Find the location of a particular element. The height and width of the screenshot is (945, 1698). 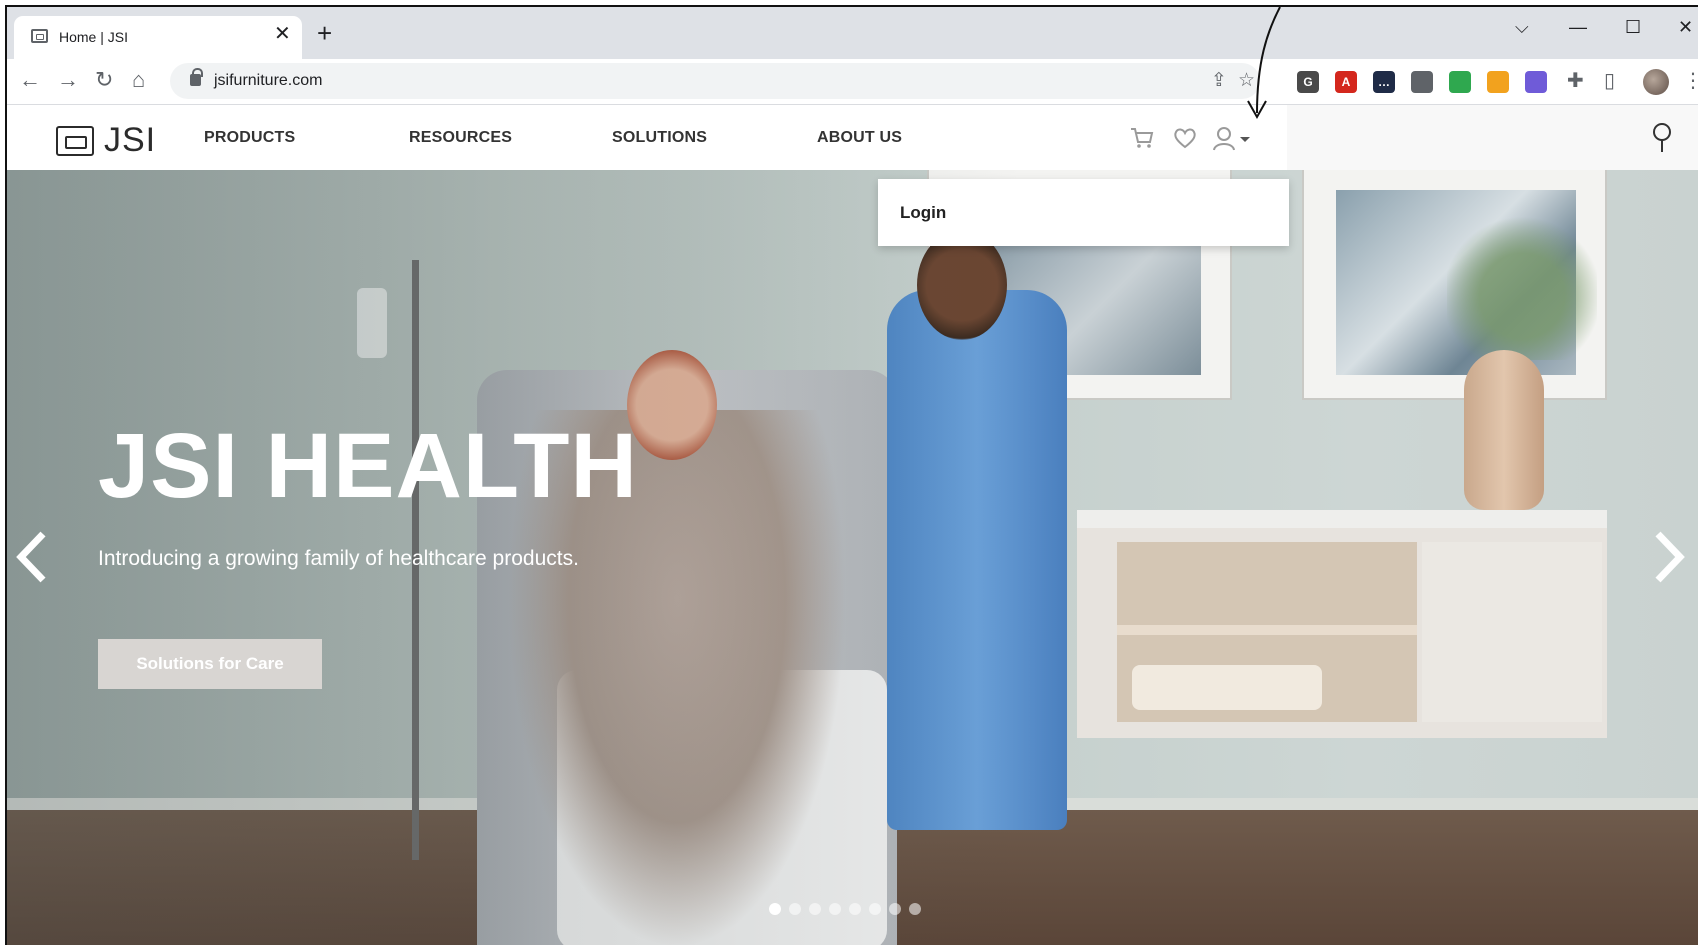

browser-toolbar: ← → ↻ ⌂ jsifurniture.com ⇪ ☆ GA … ✚ ▯ ⋮ is located at coordinates (852, 82).